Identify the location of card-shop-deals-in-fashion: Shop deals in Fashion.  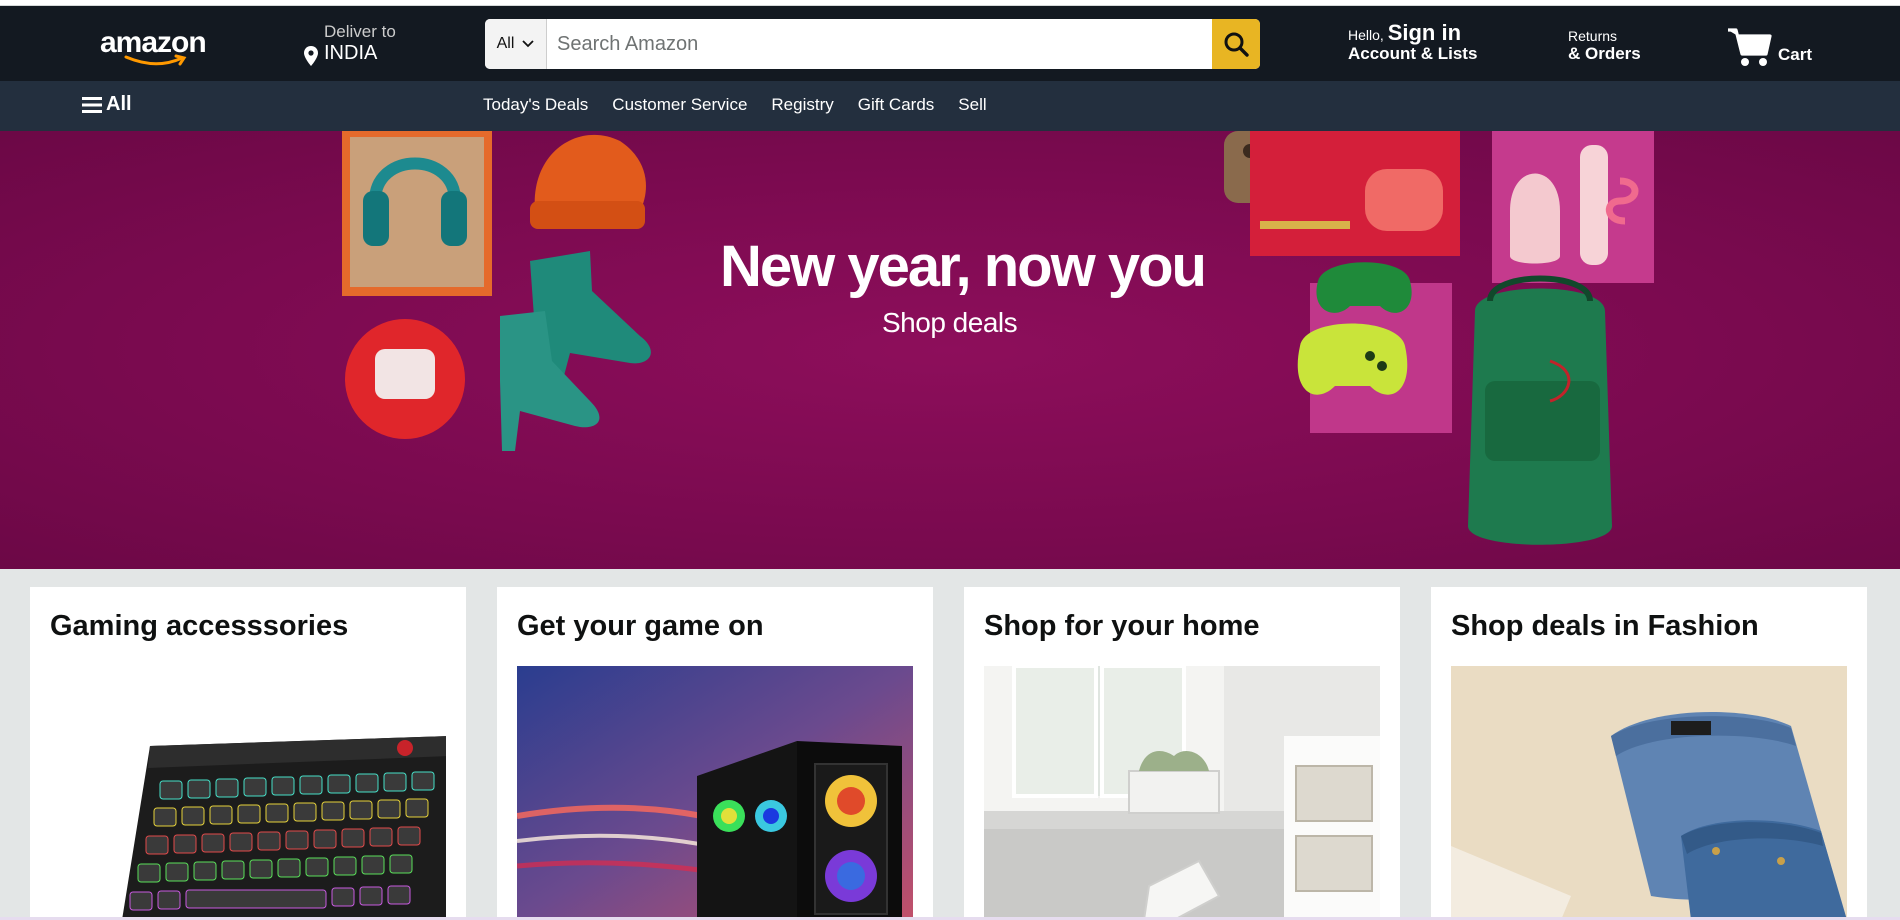
(1649, 753).